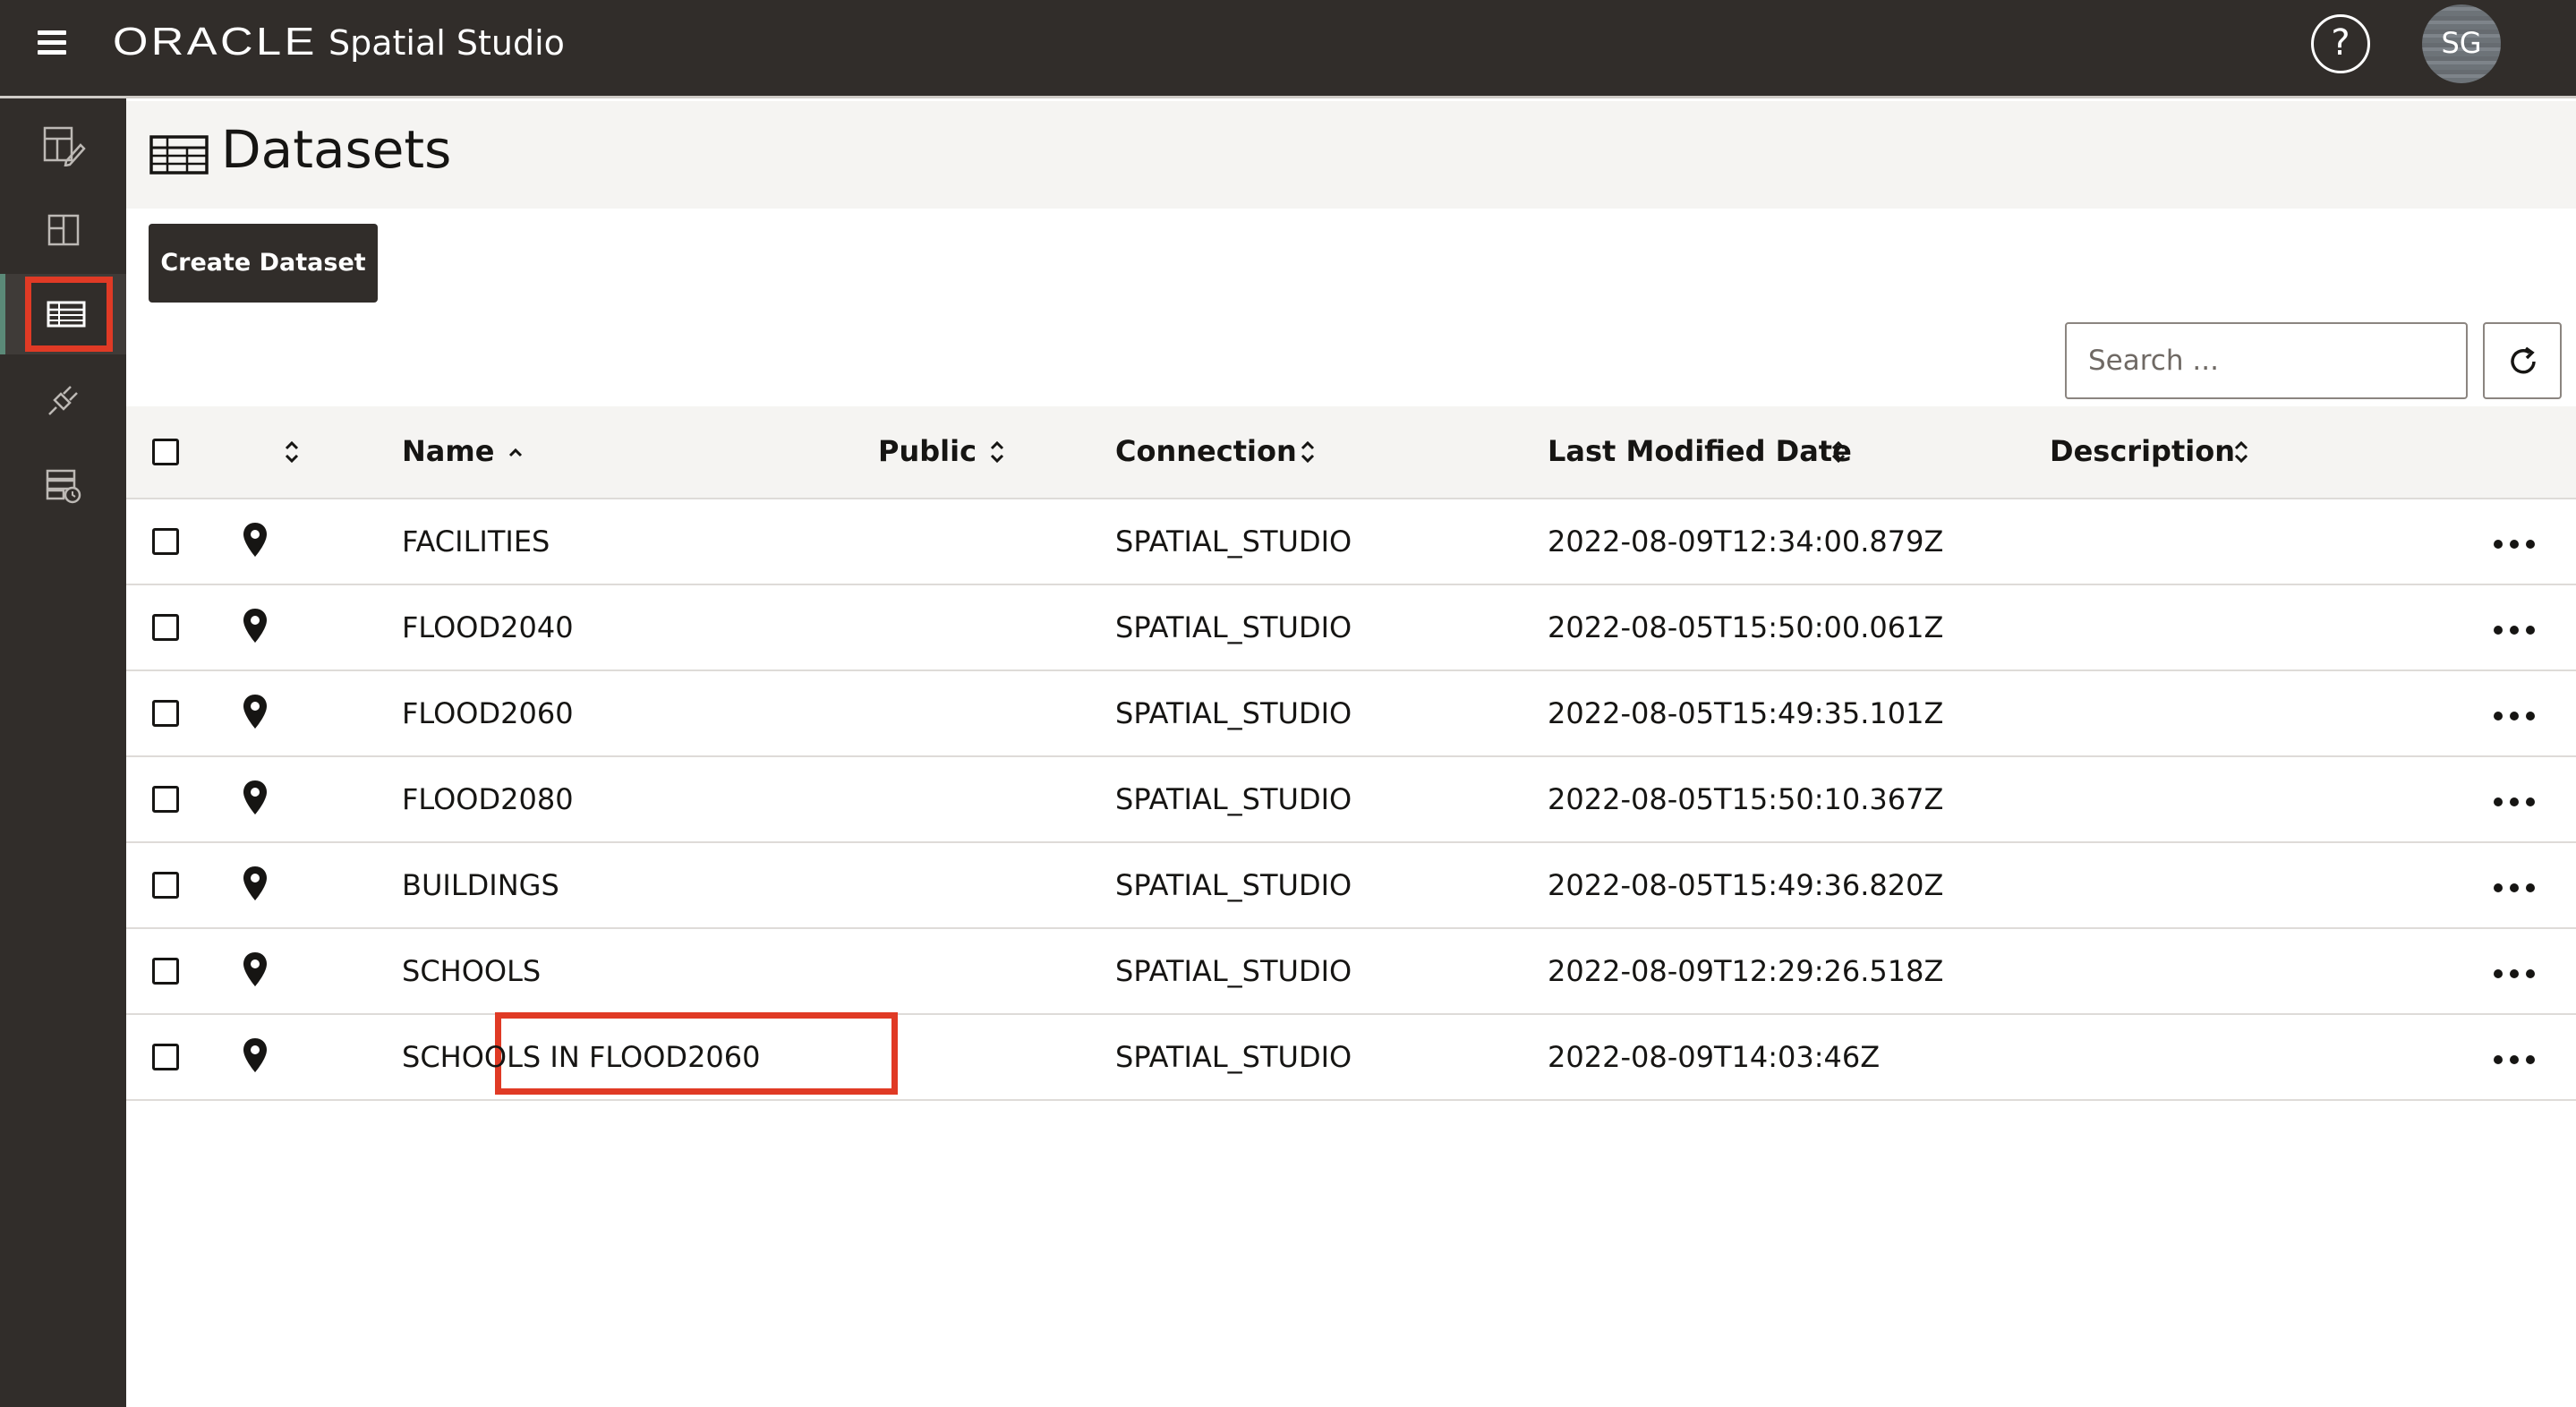  Describe the element at coordinates (480, 885) in the screenshot. I see `dataset-name: BUILDINGS` at that location.